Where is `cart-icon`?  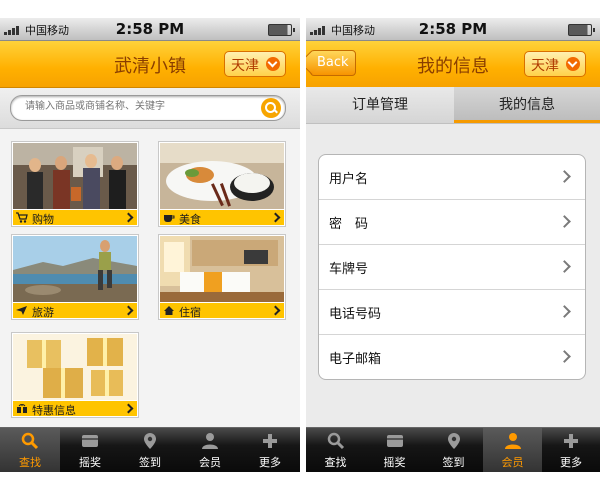
cart-icon is located at coordinates (22, 217).